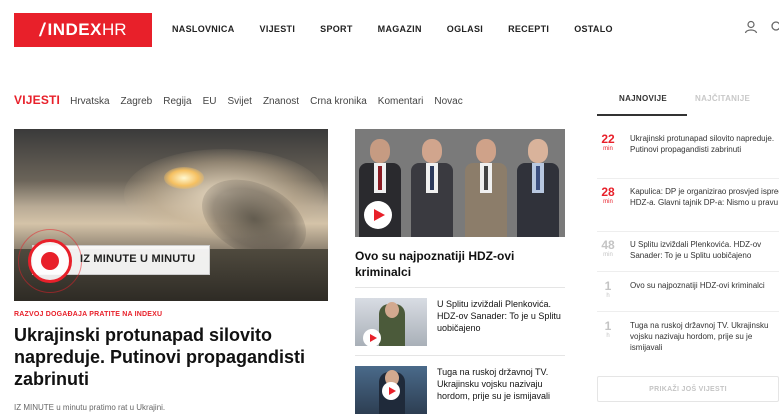 The width and height of the screenshot is (779, 414). I want to click on nav-ostalo: OSTALO, so click(593, 29).